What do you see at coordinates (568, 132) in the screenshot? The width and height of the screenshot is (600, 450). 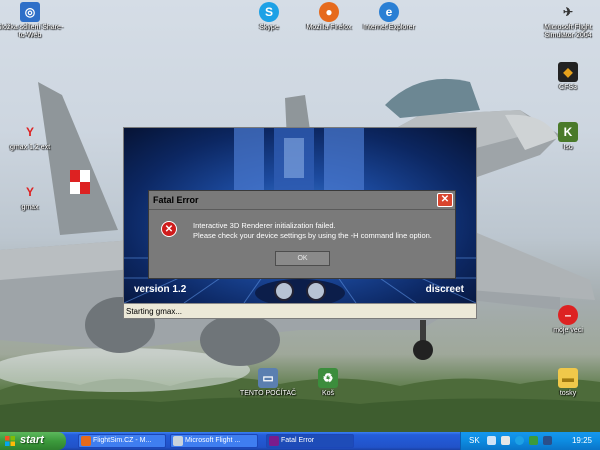 I see `iso-icon: K` at bounding box center [568, 132].